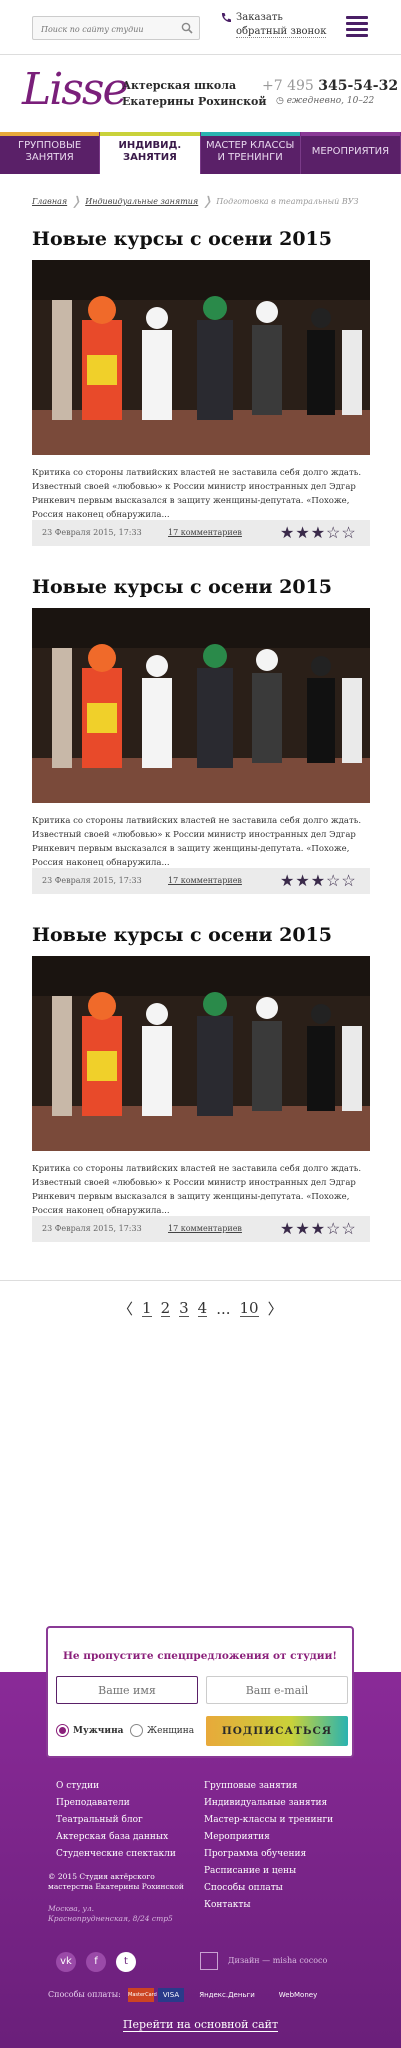 Image resolution: width=401 pixels, height=2048 pixels. Describe the element at coordinates (288, 86) in the screenshot. I see `phone-code: +7 495` at that location.